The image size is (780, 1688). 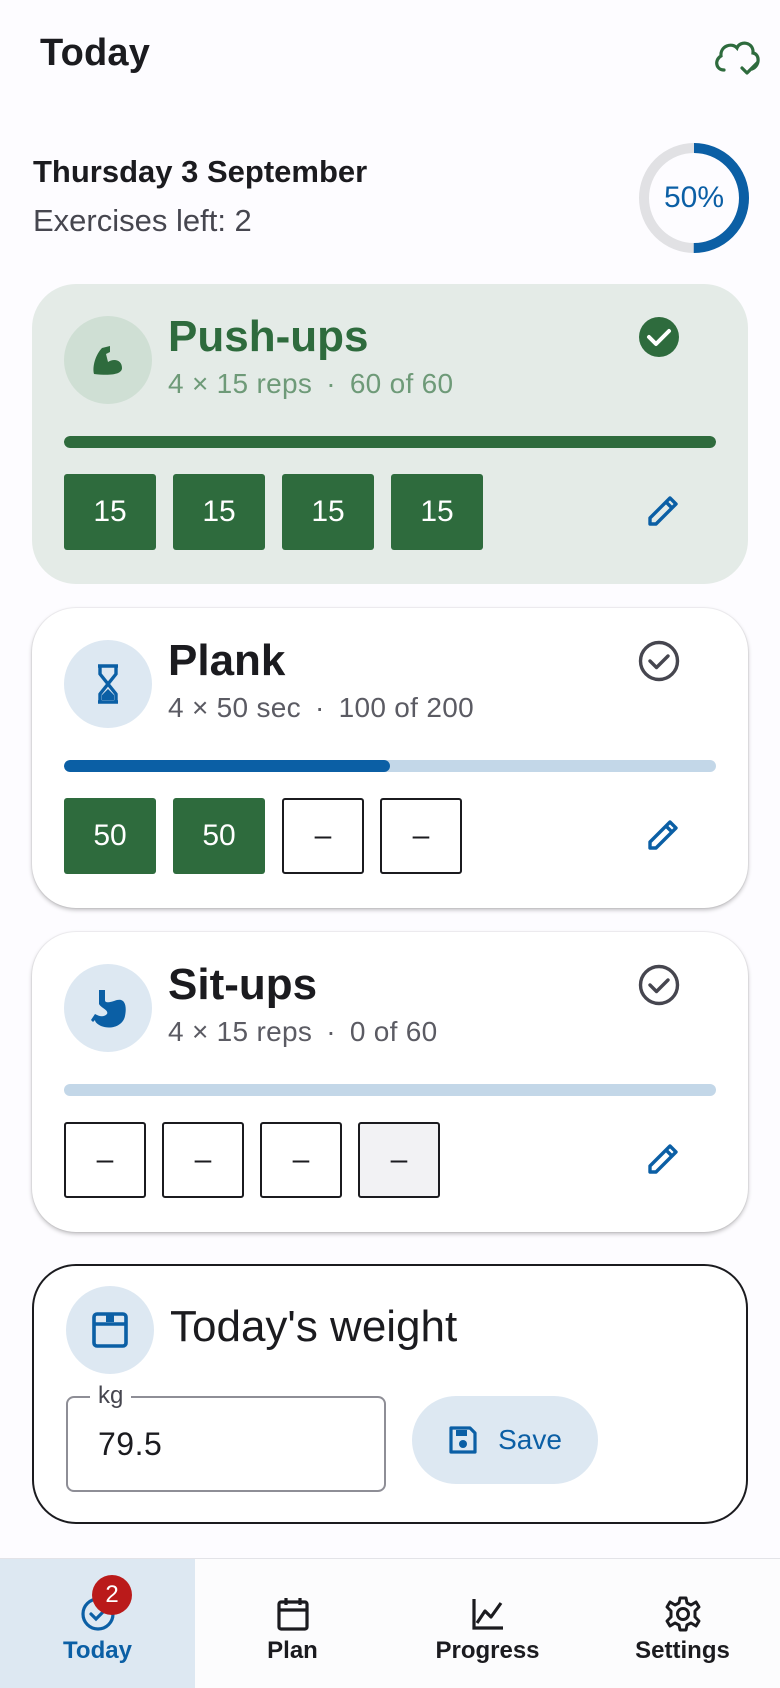 I want to click on notification-badge: 2, so click(x=112, y=1595).